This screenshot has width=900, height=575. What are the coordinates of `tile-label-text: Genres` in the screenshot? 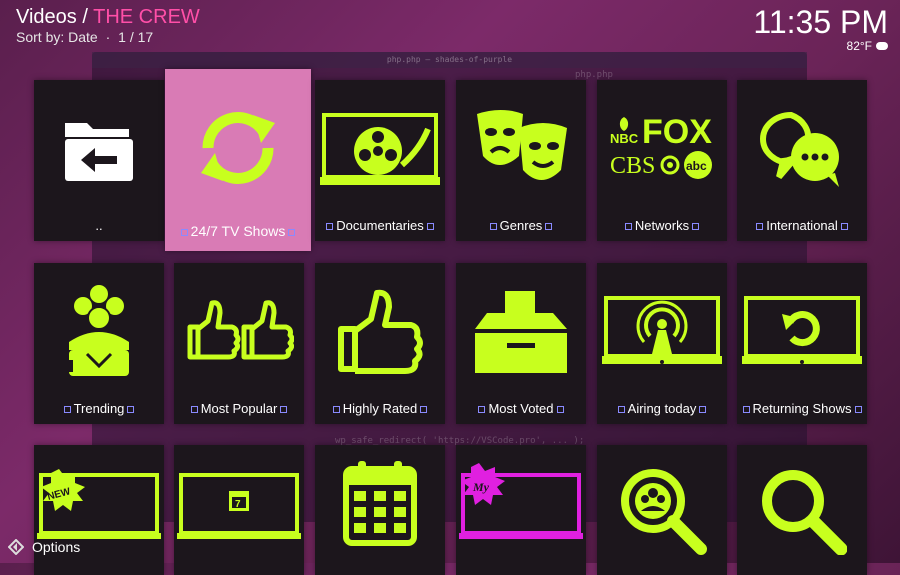 It's located at (521, 225).